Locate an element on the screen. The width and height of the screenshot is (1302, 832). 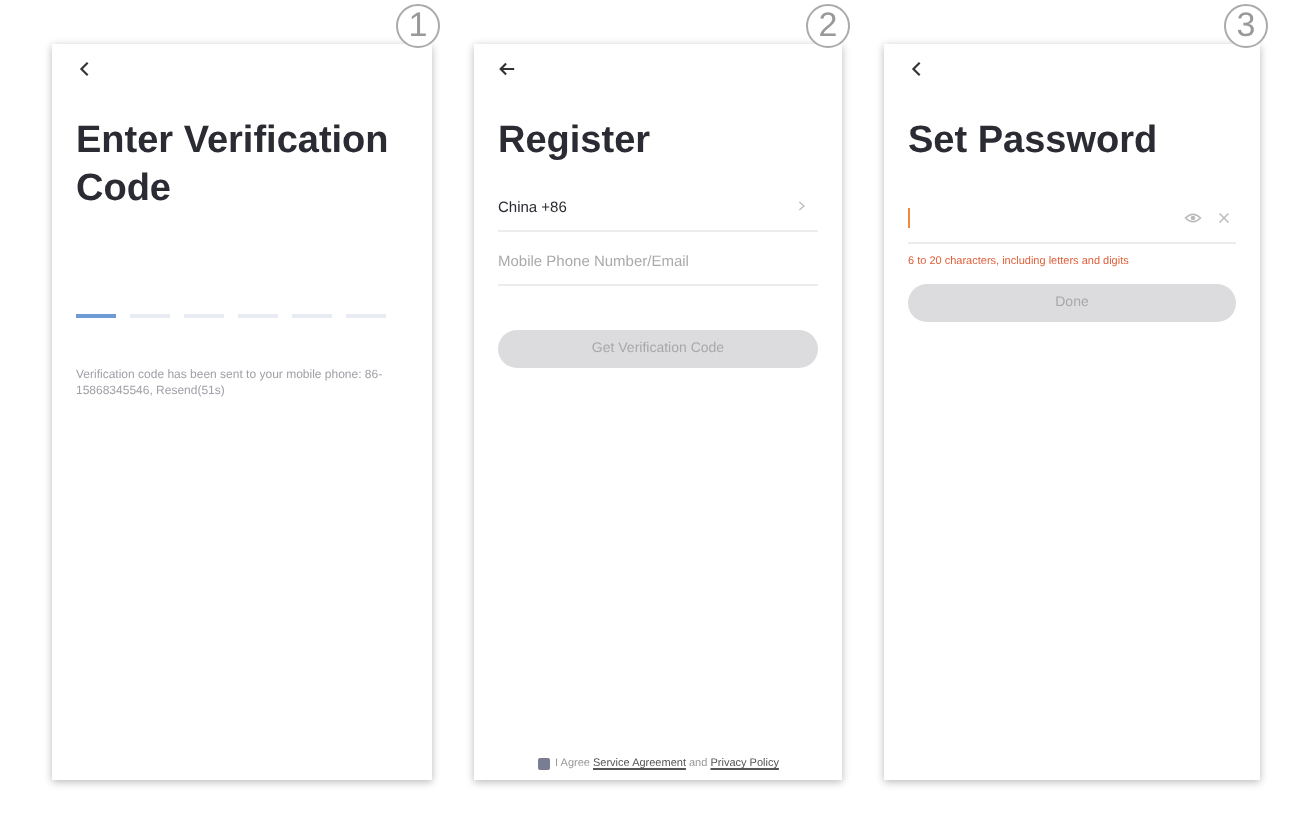
eye-icon is located at coordinates (1193, 218).